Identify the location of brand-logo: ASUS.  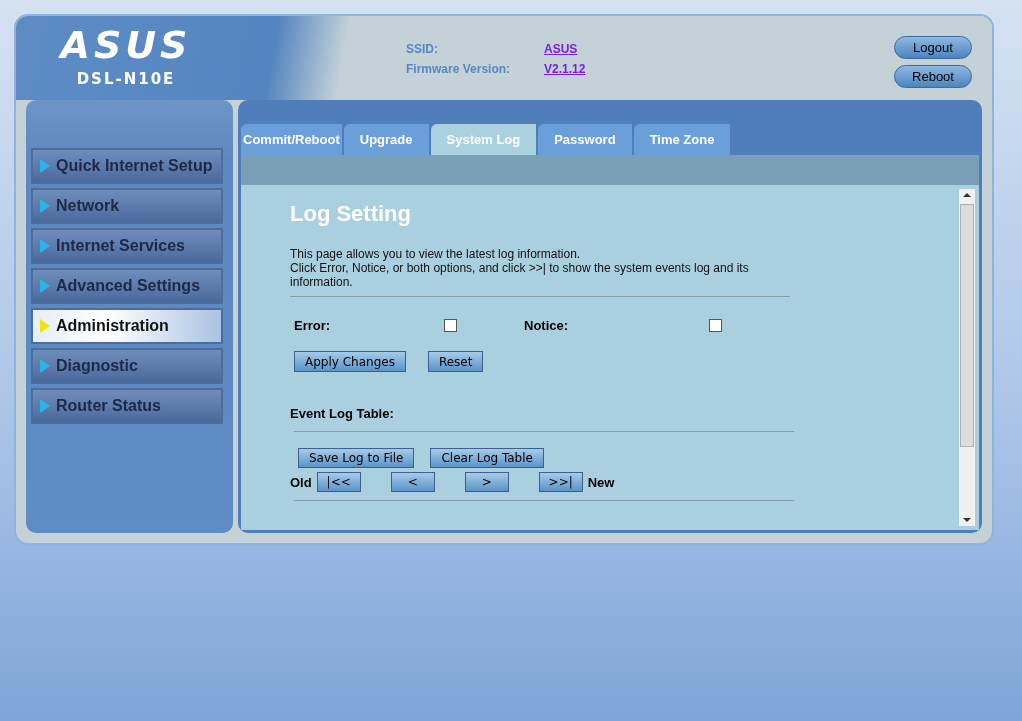
(126, 45).